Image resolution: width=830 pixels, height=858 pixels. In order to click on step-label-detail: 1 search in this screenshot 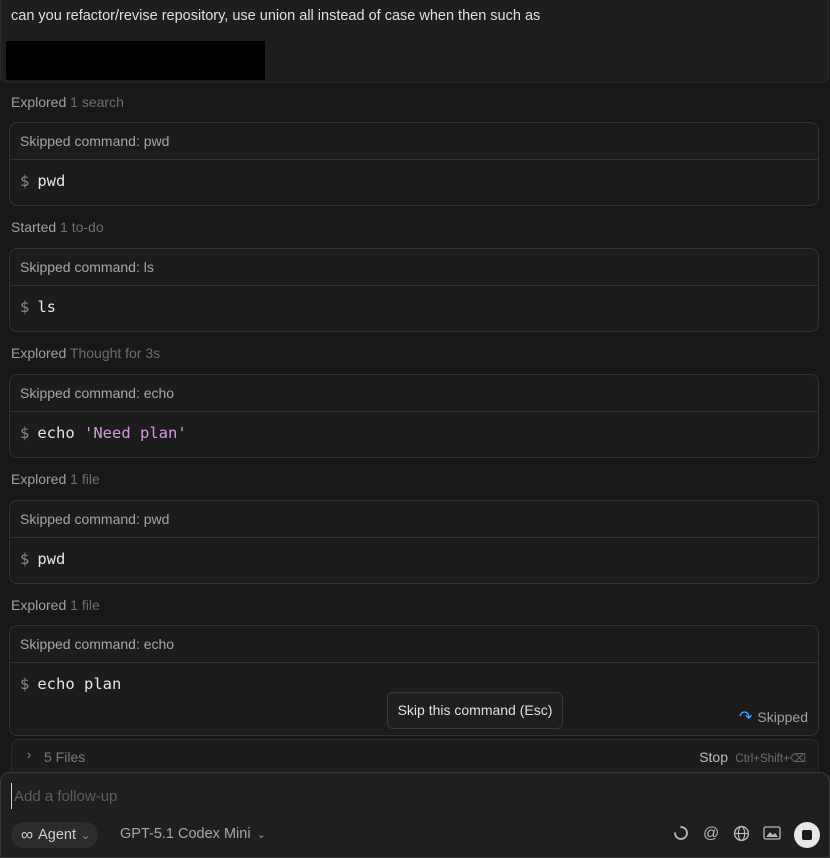, I will do `click(97, 102)`.